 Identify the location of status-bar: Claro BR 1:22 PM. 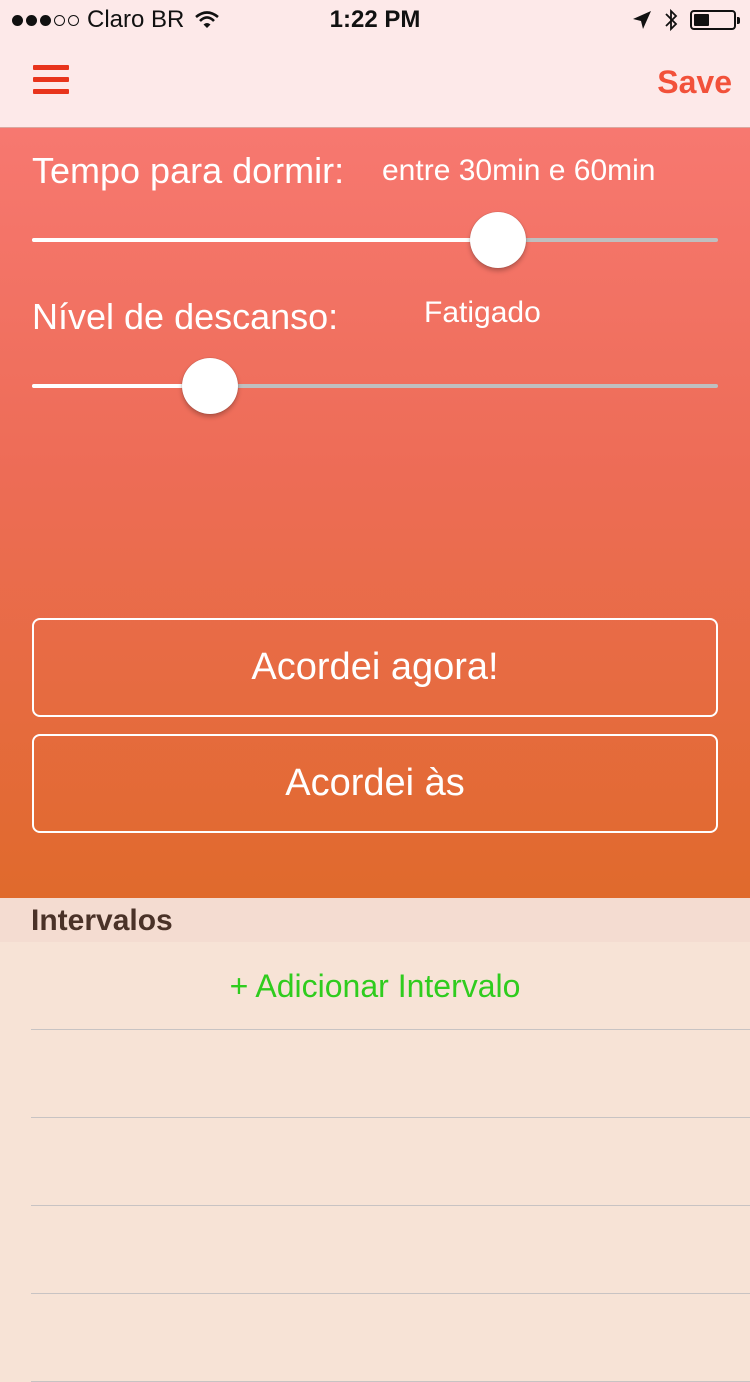
(375, 20).